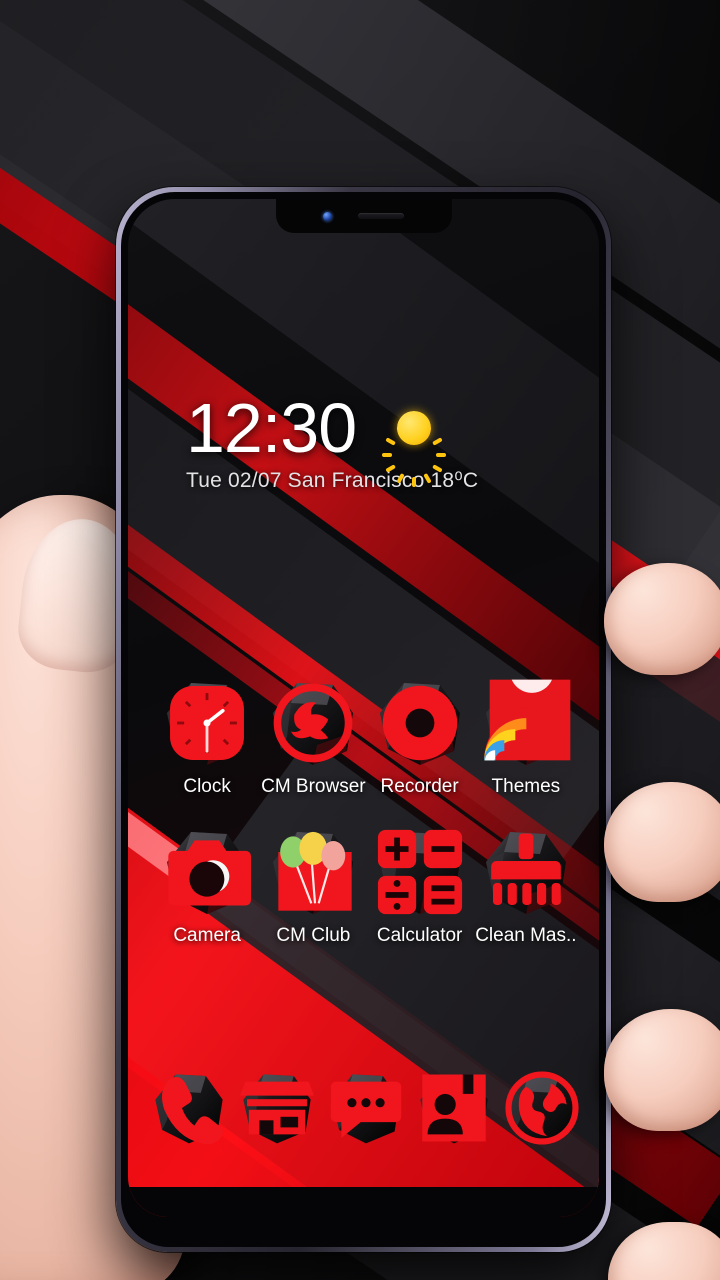  I want to click on dock-app-store, so click(277, 1108).